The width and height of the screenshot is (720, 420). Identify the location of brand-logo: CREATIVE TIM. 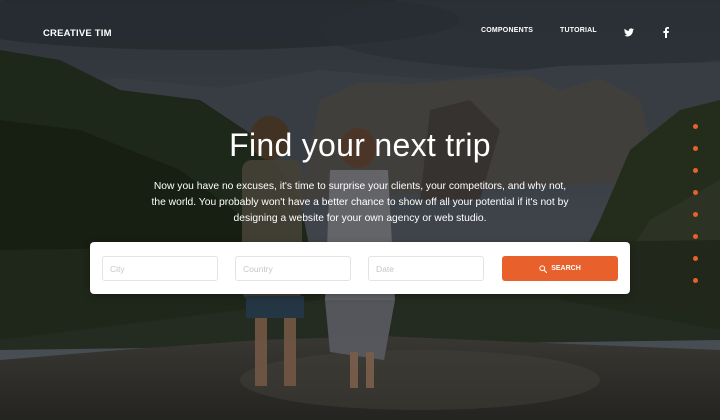
(77, 33).